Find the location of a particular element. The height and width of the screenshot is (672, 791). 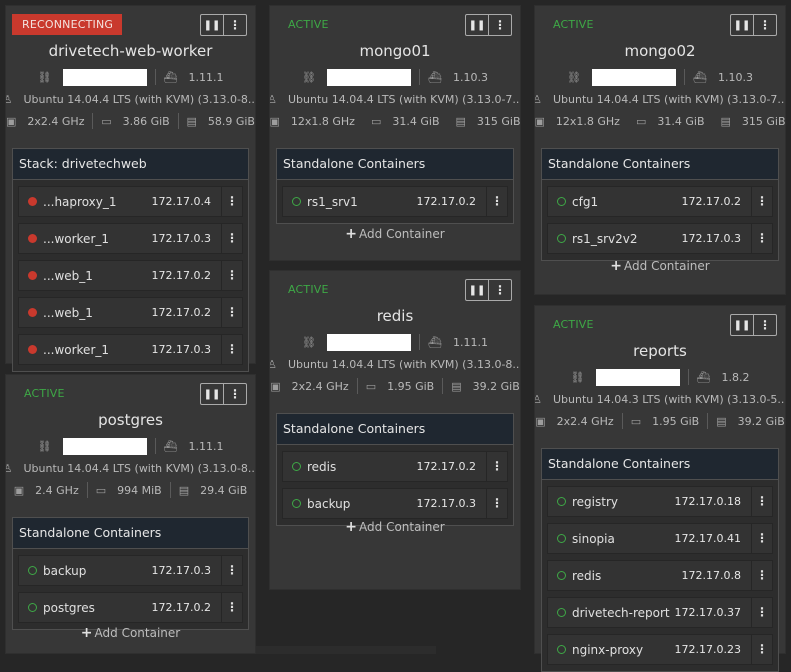

container-row: postgres 172.17.0.2 ⋮ is located at coordinates (130, 607).